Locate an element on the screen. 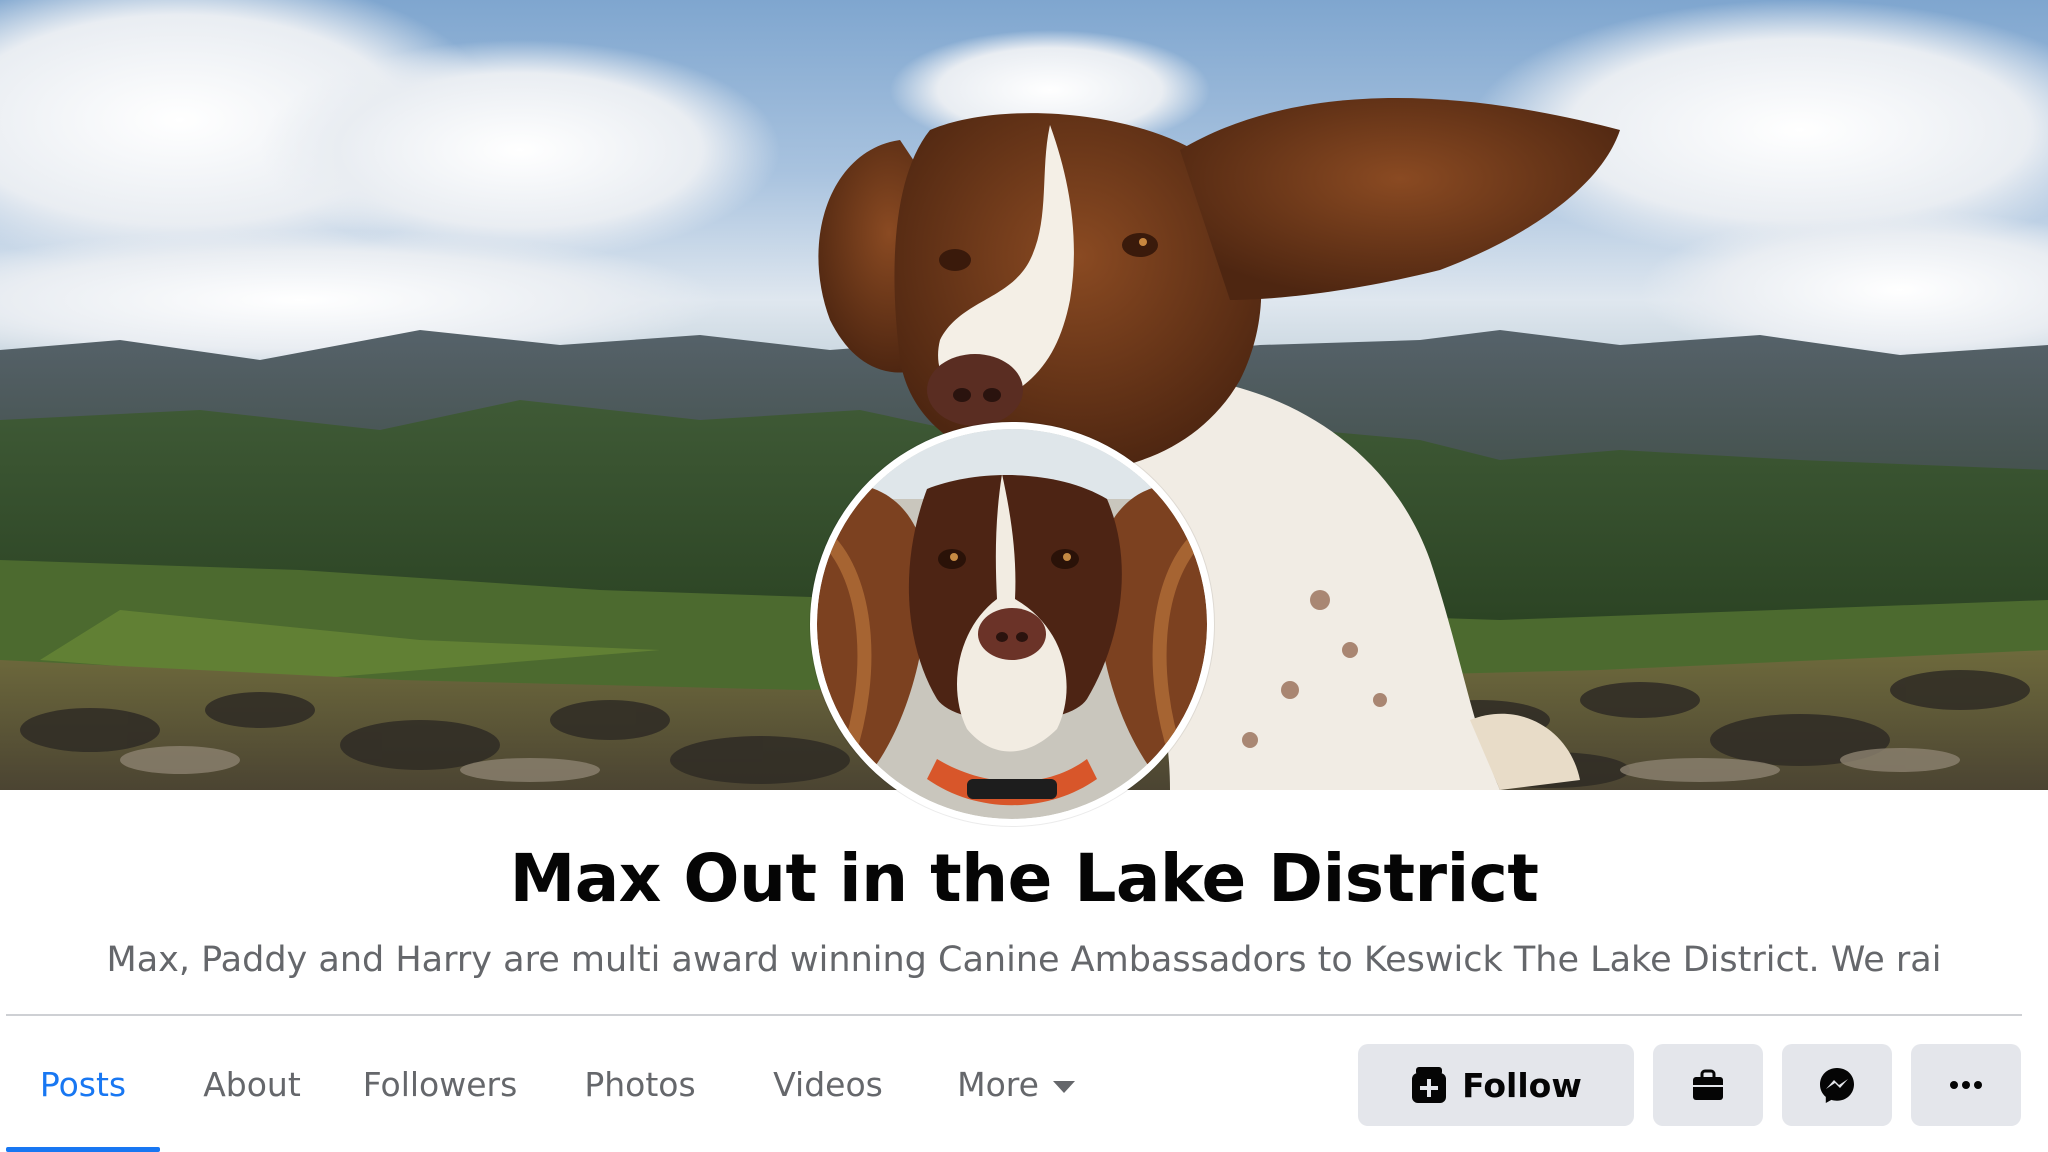 The image size is (2048, 1152). tab-followers-label: Followers is located at coordinates (440, 1084).